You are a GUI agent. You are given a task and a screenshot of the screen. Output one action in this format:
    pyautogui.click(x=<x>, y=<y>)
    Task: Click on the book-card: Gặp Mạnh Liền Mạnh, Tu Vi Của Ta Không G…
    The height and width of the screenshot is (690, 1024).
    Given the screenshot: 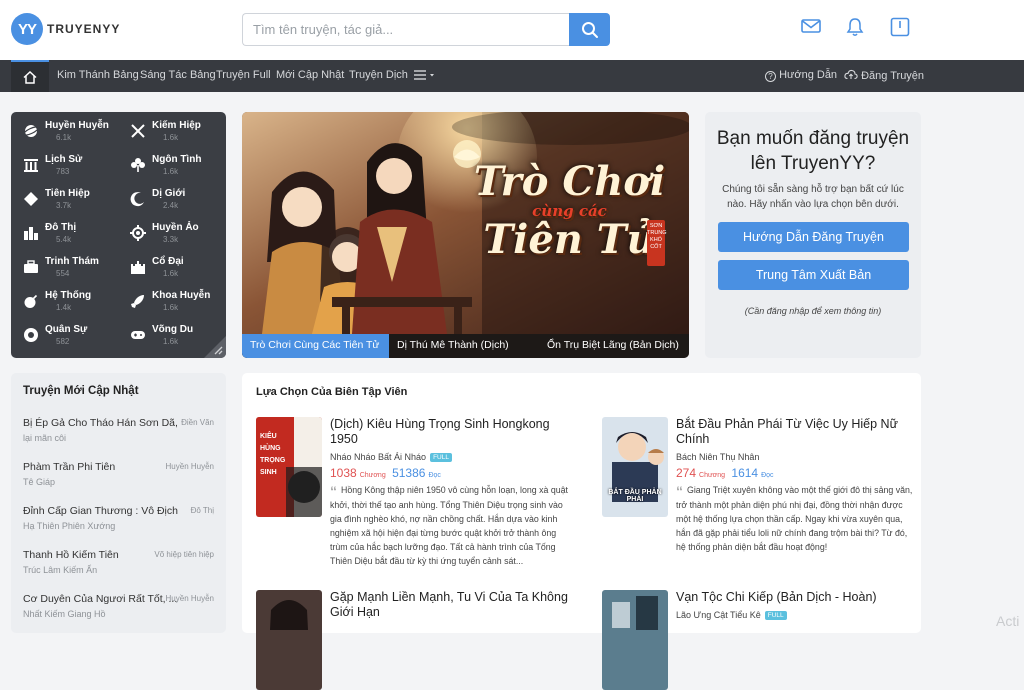 What is the action you would take?
    pyautogui.click(x=416, y=640)
    